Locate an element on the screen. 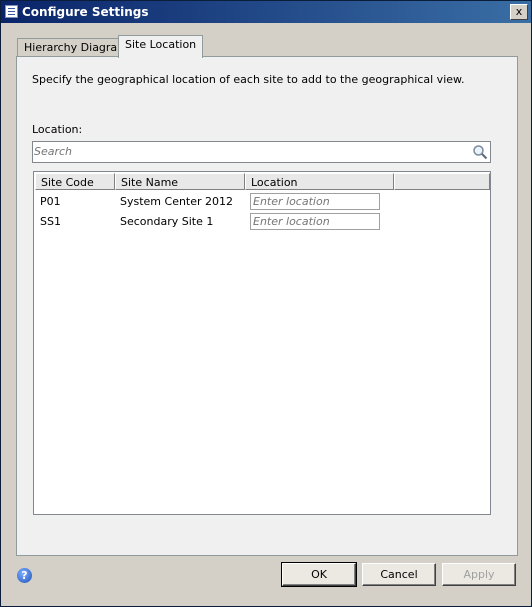 This screenshot has width=532, height=607. table-row: SS1 Secondary Site 1 is located at coordinates (263, 222).